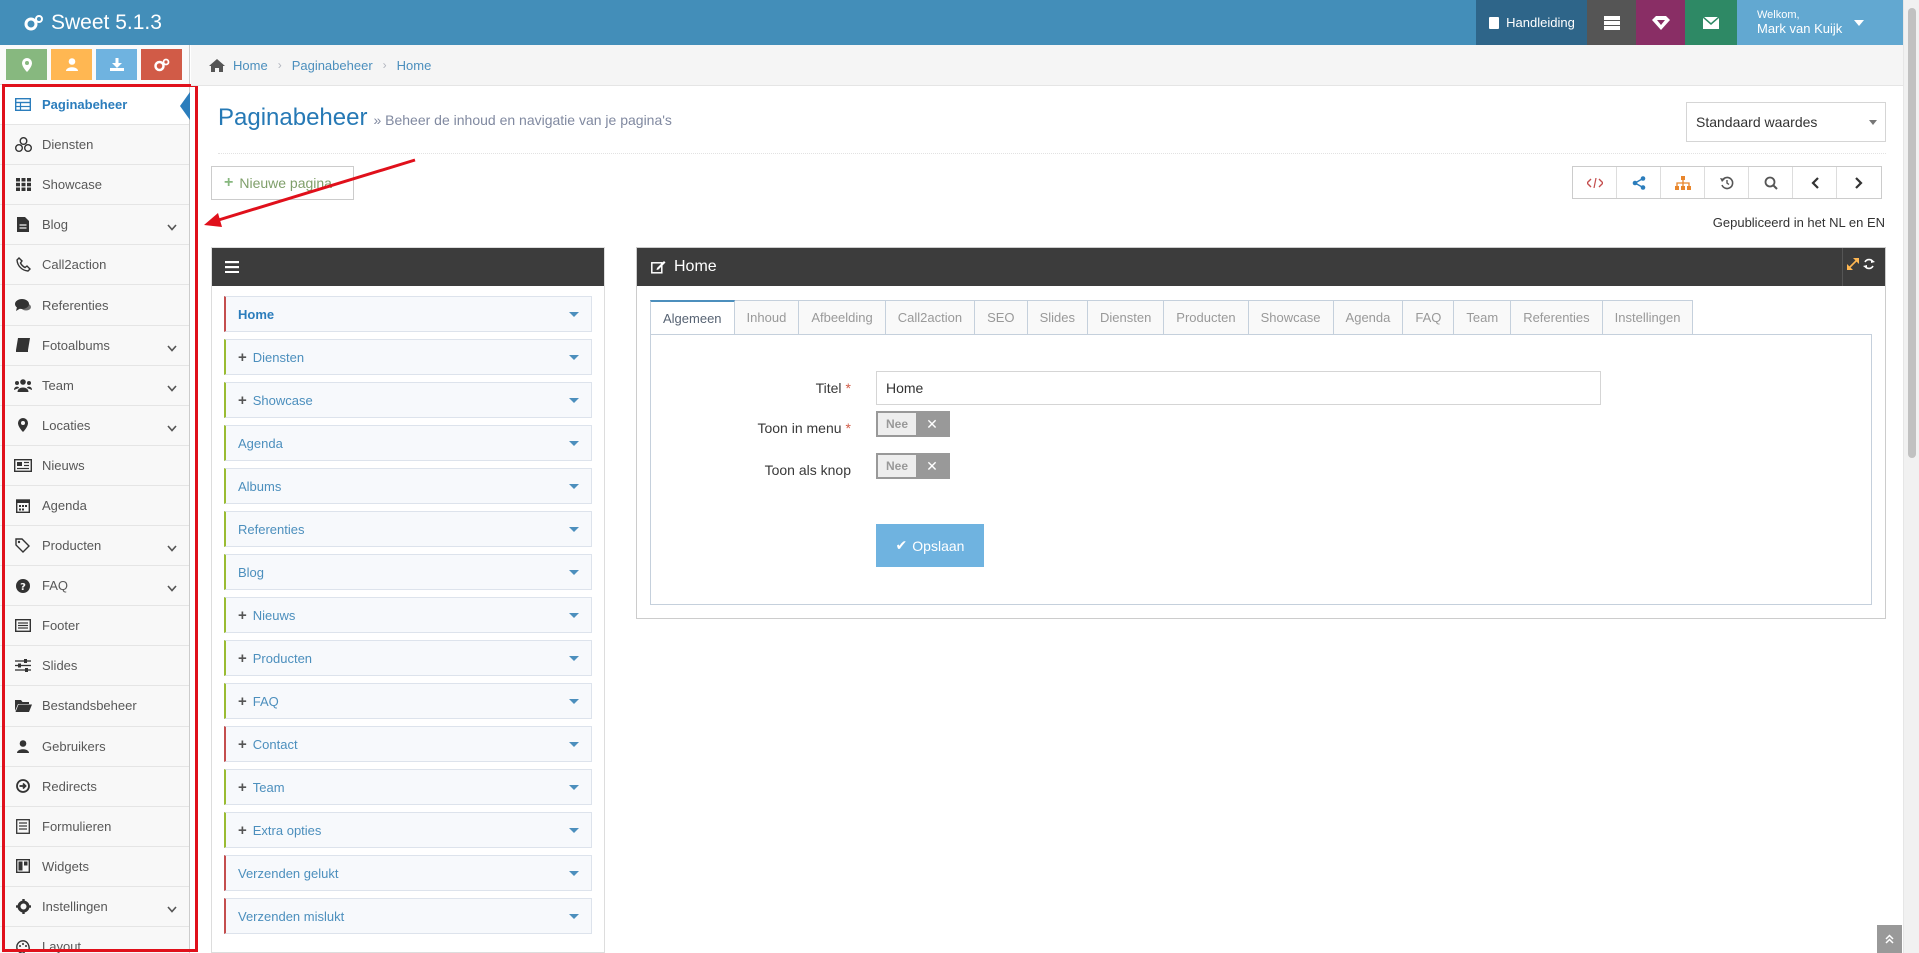 Image resolution: width=1919 pixels, height=953 pixels. I want to click on show-in-menu-toggle: Nee ✕, so click(913, 424).